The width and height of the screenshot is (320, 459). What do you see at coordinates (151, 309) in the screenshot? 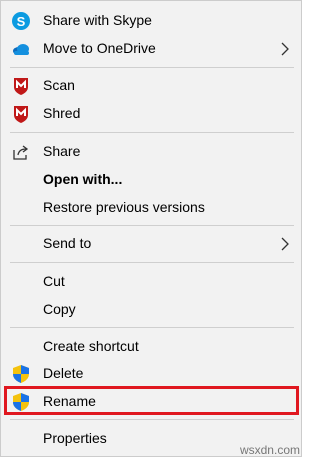
I see `menu-item-copy: Copy` at bounding box center [151, 309].